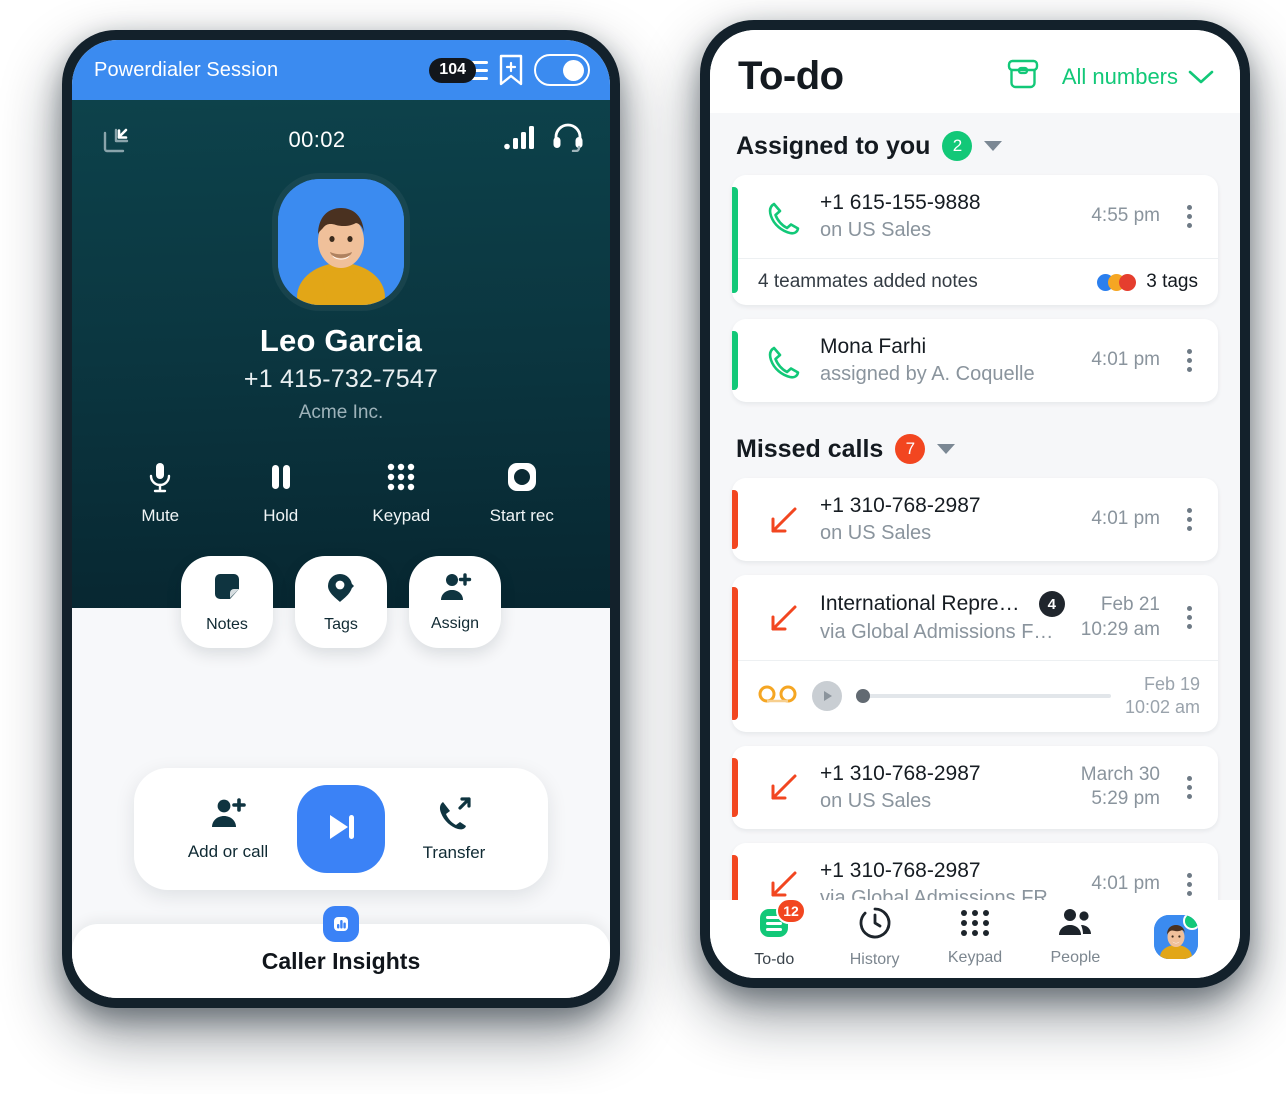 The width and height of the screenshot is (1286, 1094). What do you see at coordinates (774, 933) in the screenshot?
I see `nav-tab-todo: 12 To-do` at bounding box center [774, 933].